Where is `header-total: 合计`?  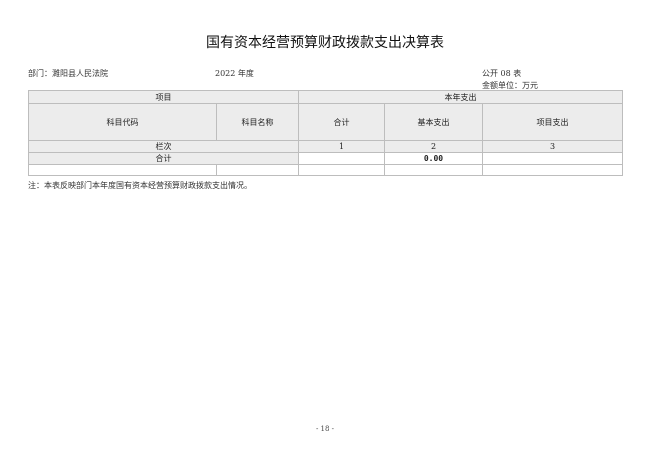
header-total: 合计 is located at coordinates (341, 122).